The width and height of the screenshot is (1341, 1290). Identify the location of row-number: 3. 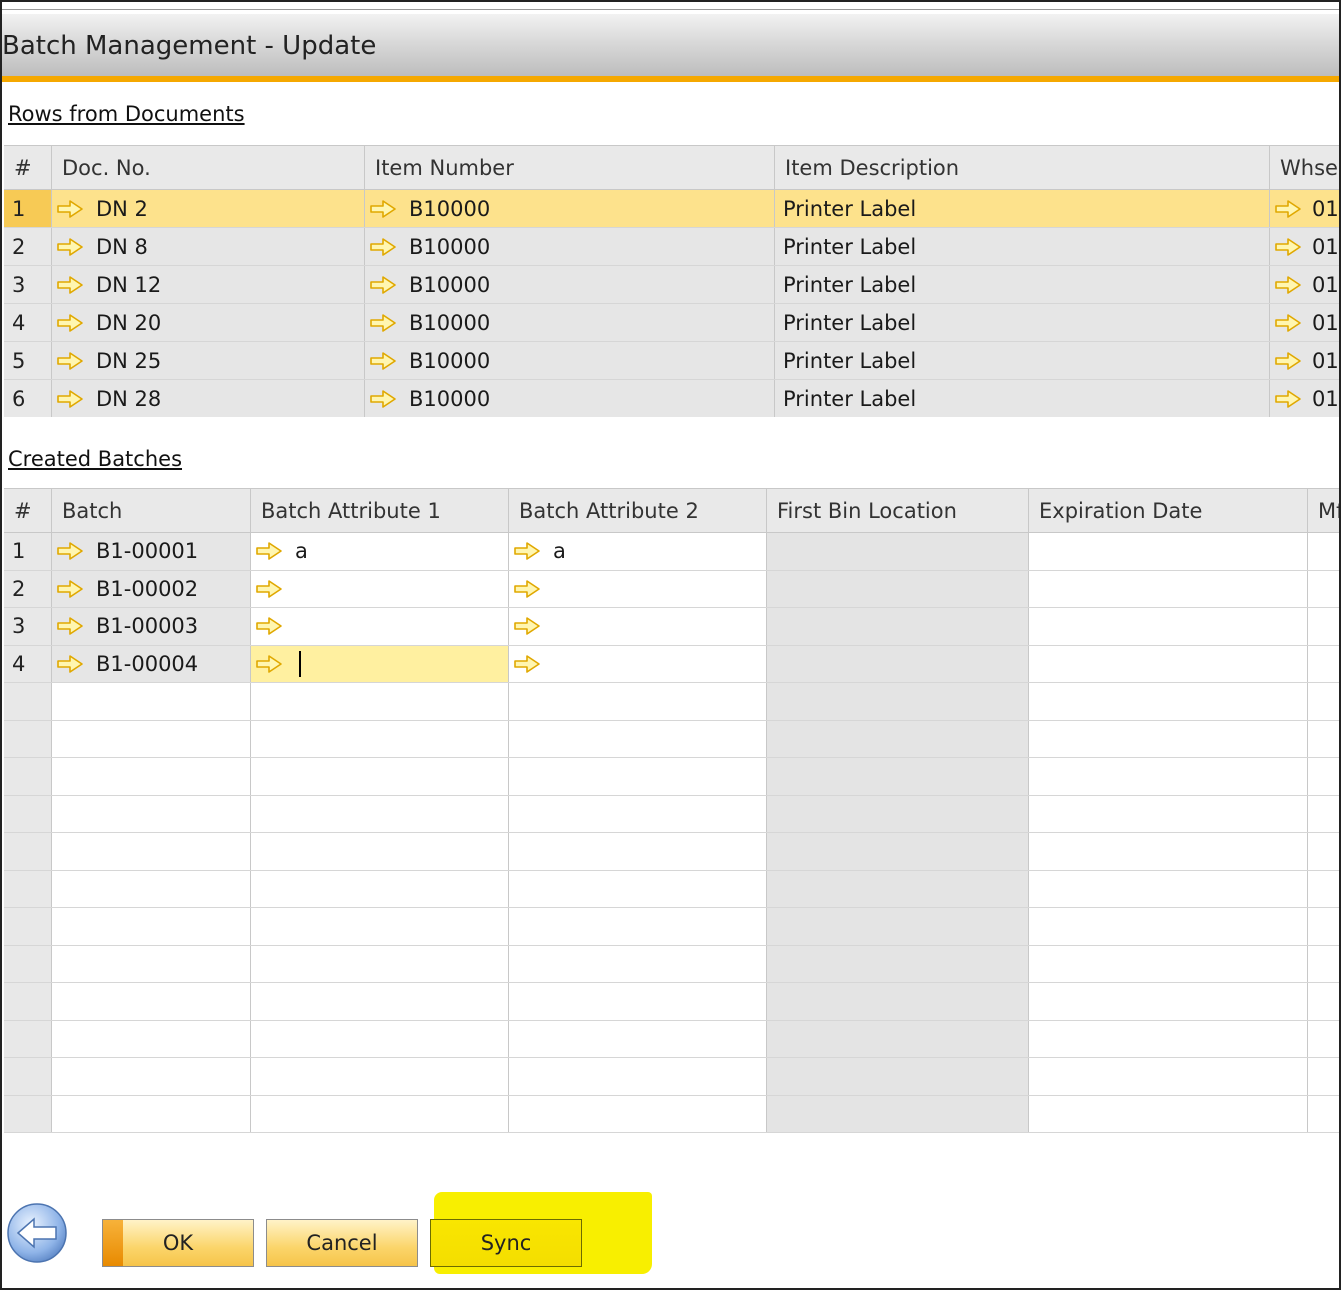
(28, 626).